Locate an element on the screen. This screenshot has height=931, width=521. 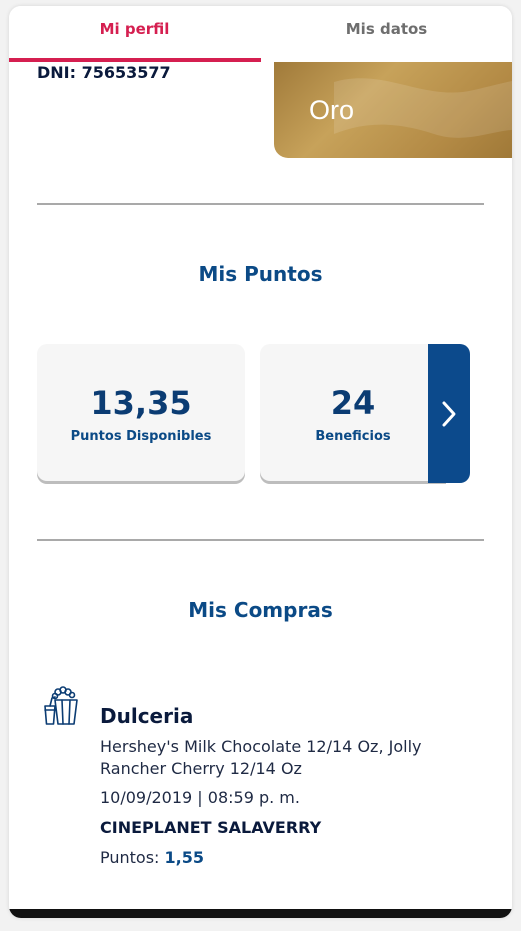
card-level-label: Oro is located at coordinates (332, 110).